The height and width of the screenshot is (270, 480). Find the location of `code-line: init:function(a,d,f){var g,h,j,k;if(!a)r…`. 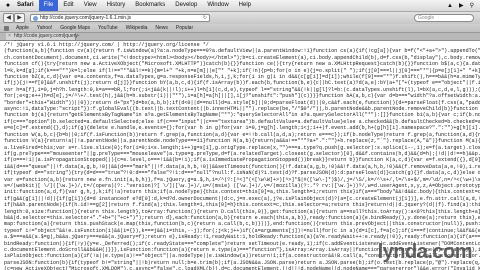

code-line: init:function(a,d,f){var g,h,j,k;if(!a)r… is located at coordinates (242, 192).